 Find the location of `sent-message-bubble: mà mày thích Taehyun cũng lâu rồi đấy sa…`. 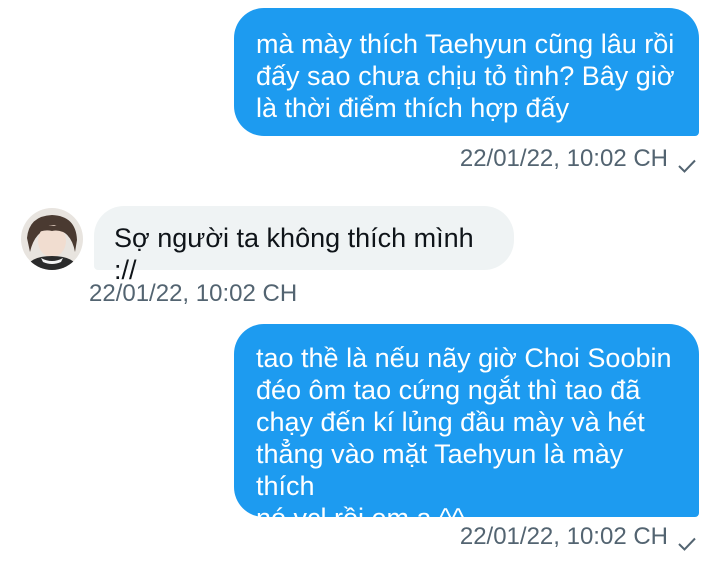

sent-message-bubble: mà mày thích Taehyun cũng lâu rồi đấy sa… is located at coordinates (466, 72).